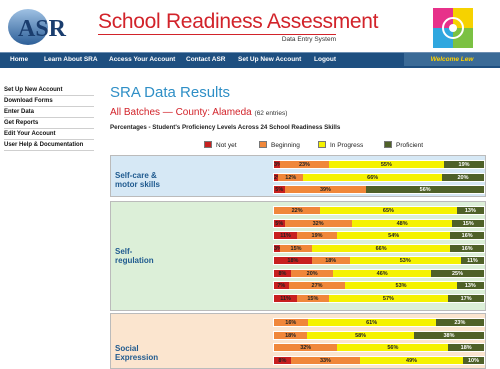 The height and width of the screenshot is (369, 500). I want to click on legend-label: Not yet, so click(226, 145).